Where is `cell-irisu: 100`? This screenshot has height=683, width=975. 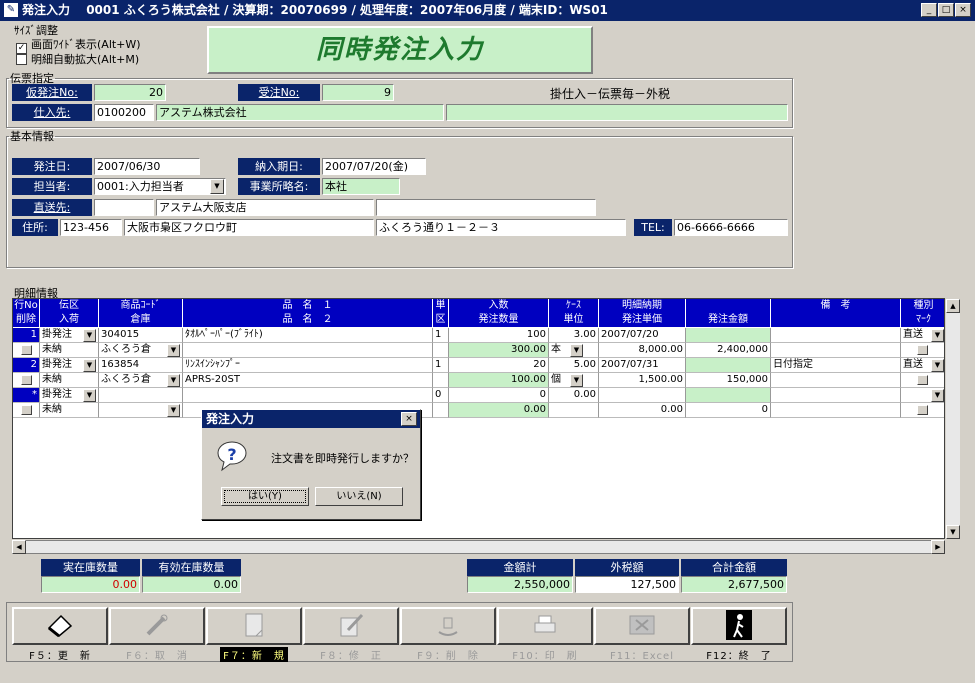
cell-irisu: 100 is located at coordinates (499, 335).